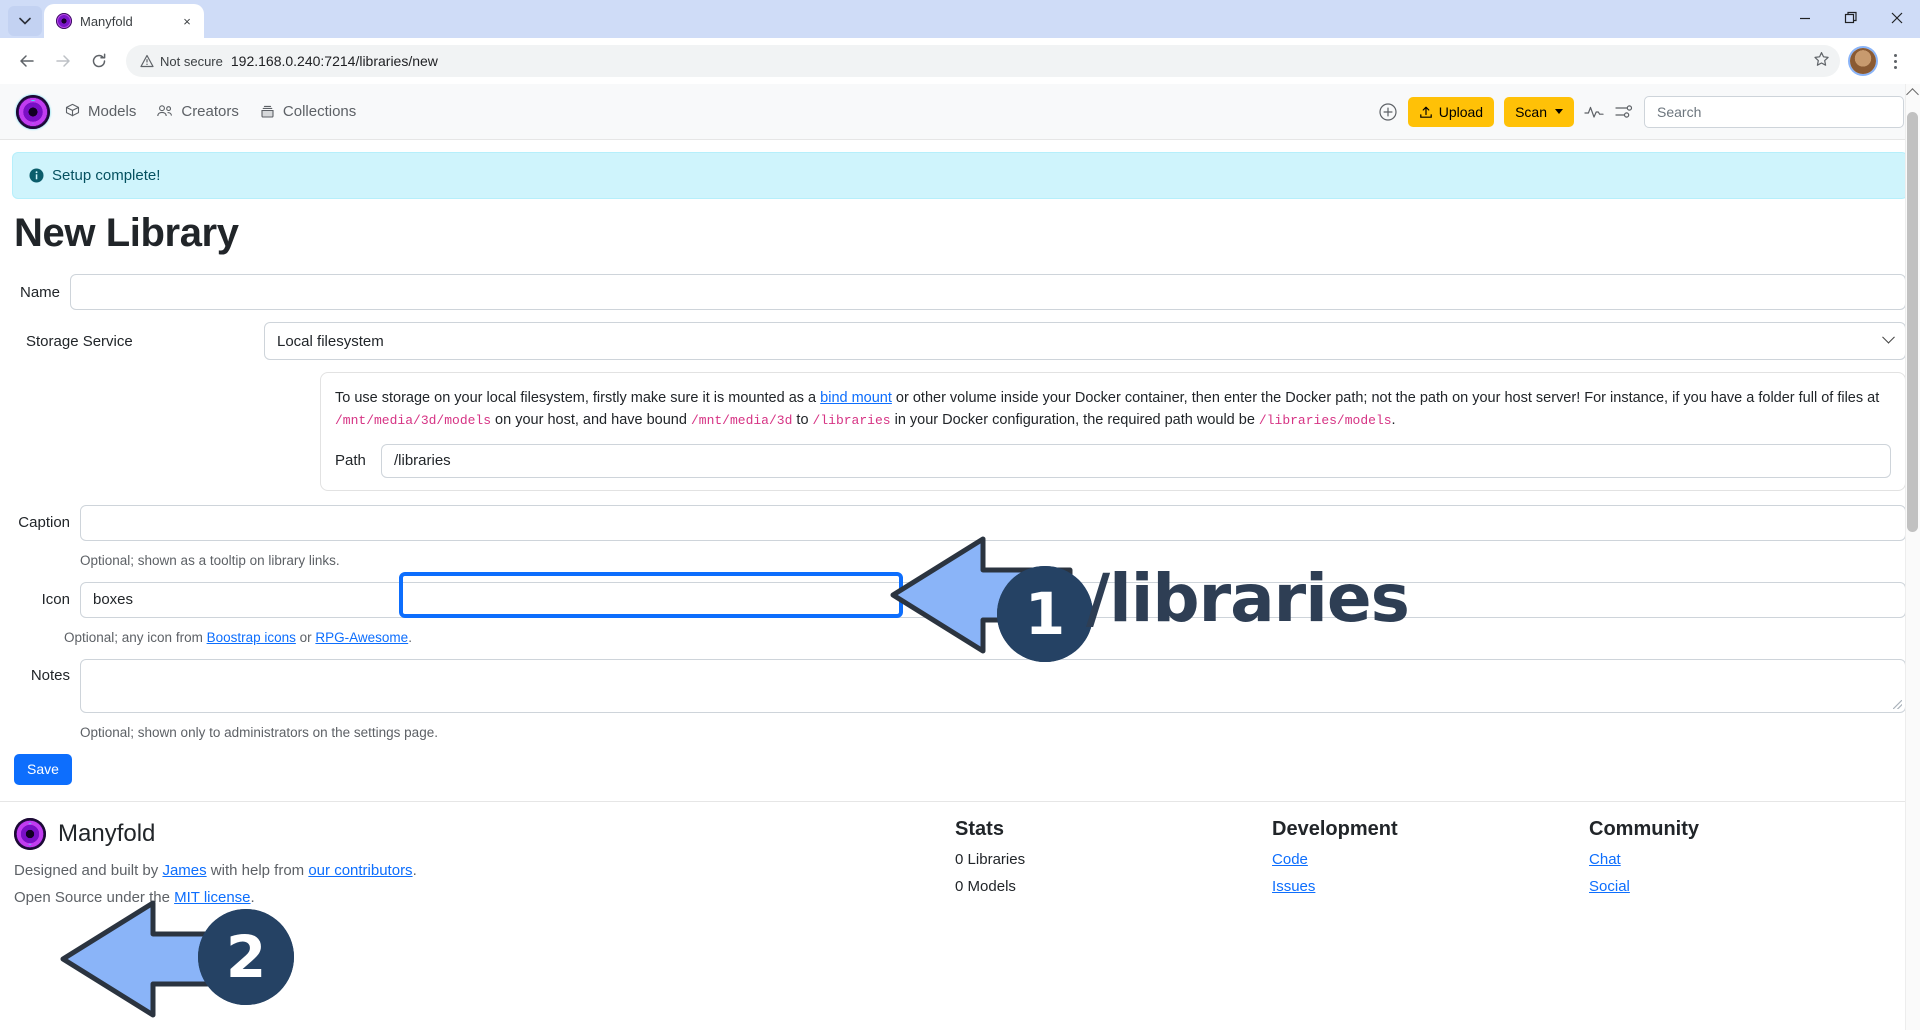 The image size is (1920, 1030). I want to click on status-banner: Setup complete!, so click(960, 175).